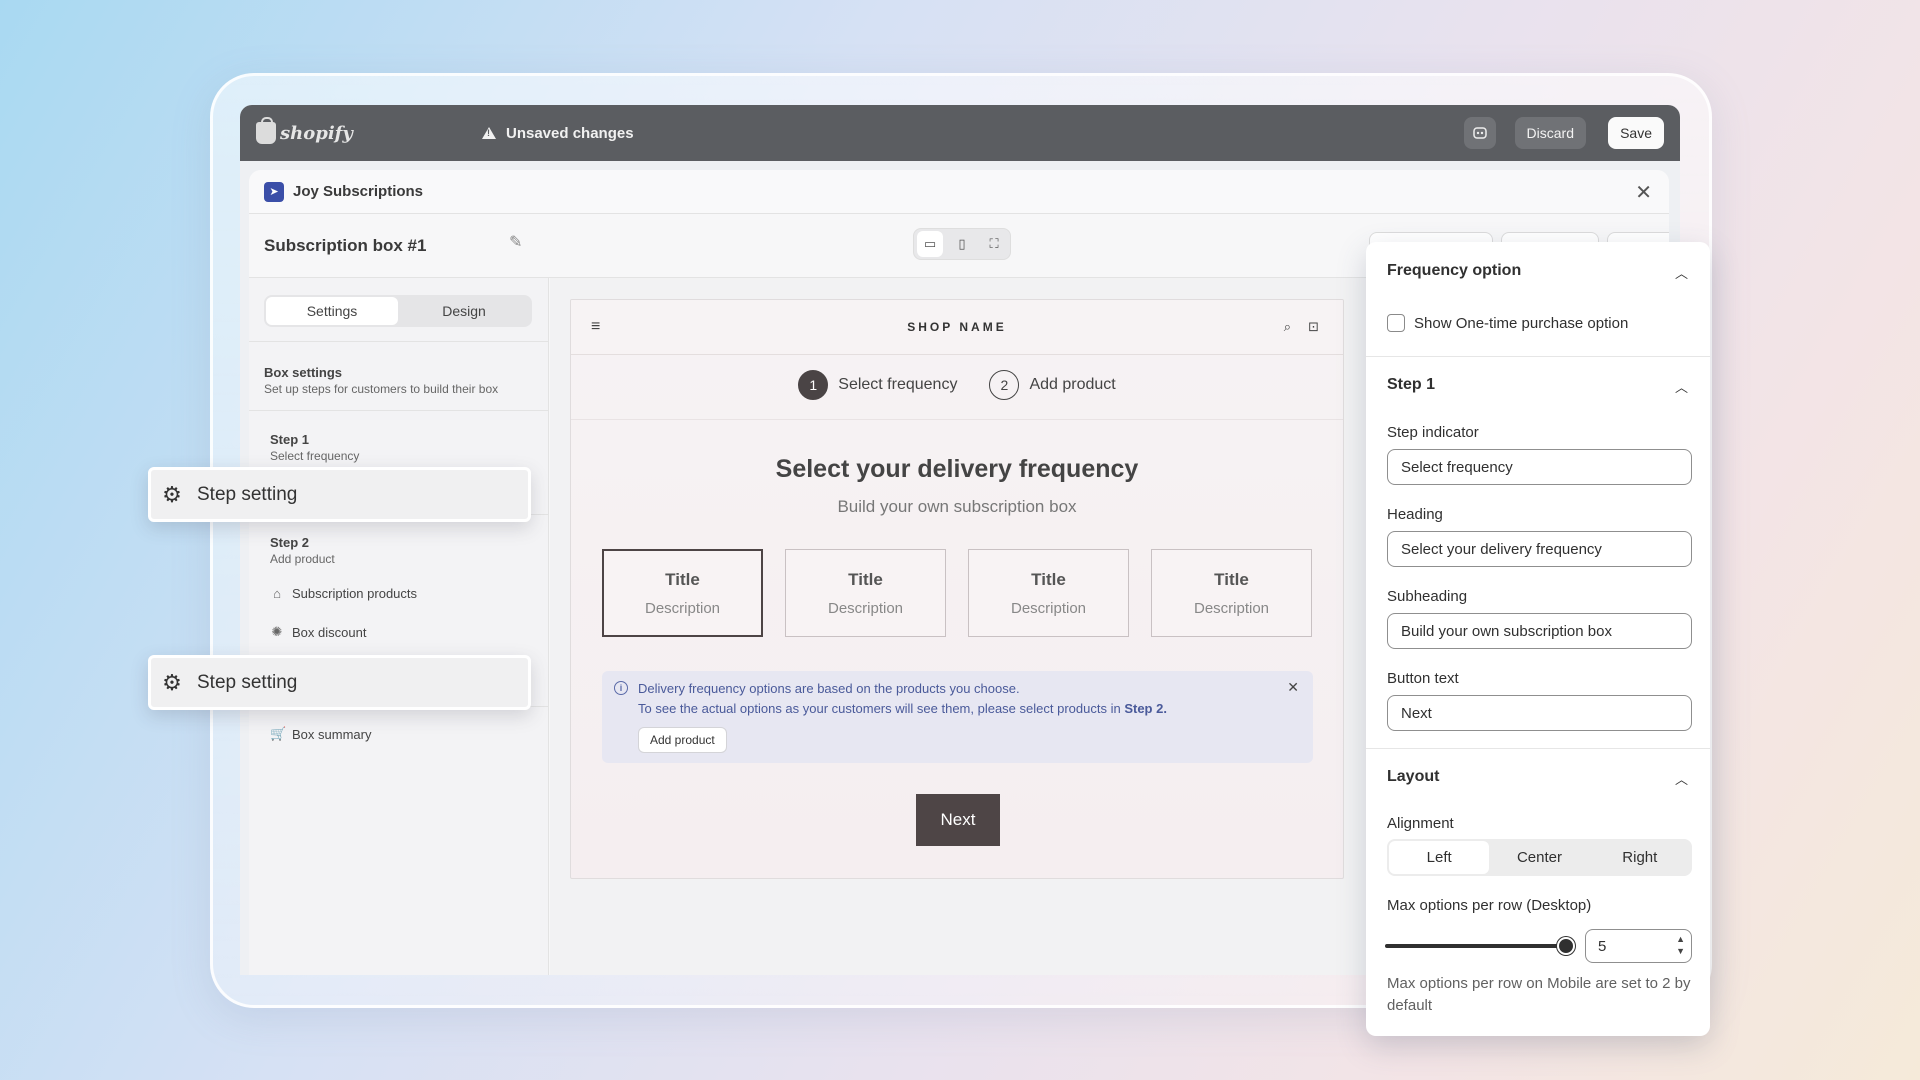 The width and height of the screenshot is (1920, 1080). Describe the element at coordinates (595, 327) in the screenshot. I see `menu-icon: ≡` at that location.